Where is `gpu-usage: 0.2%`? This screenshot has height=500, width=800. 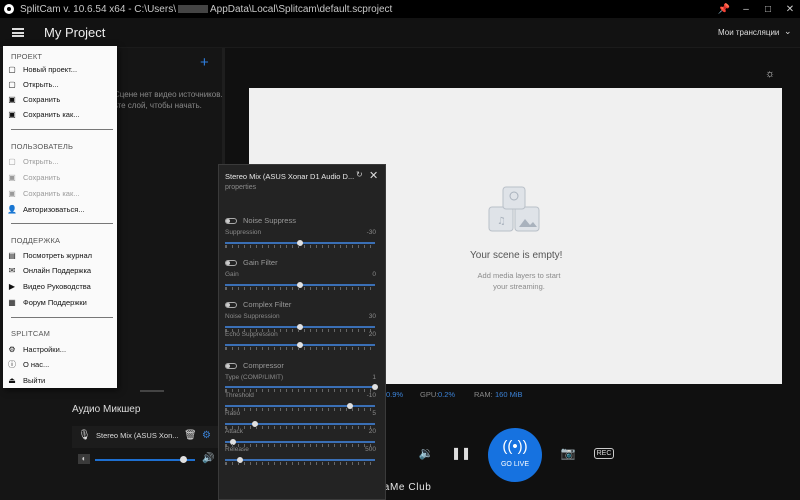
gpu-usage: 0.2% is located at coordinates (447, 394).